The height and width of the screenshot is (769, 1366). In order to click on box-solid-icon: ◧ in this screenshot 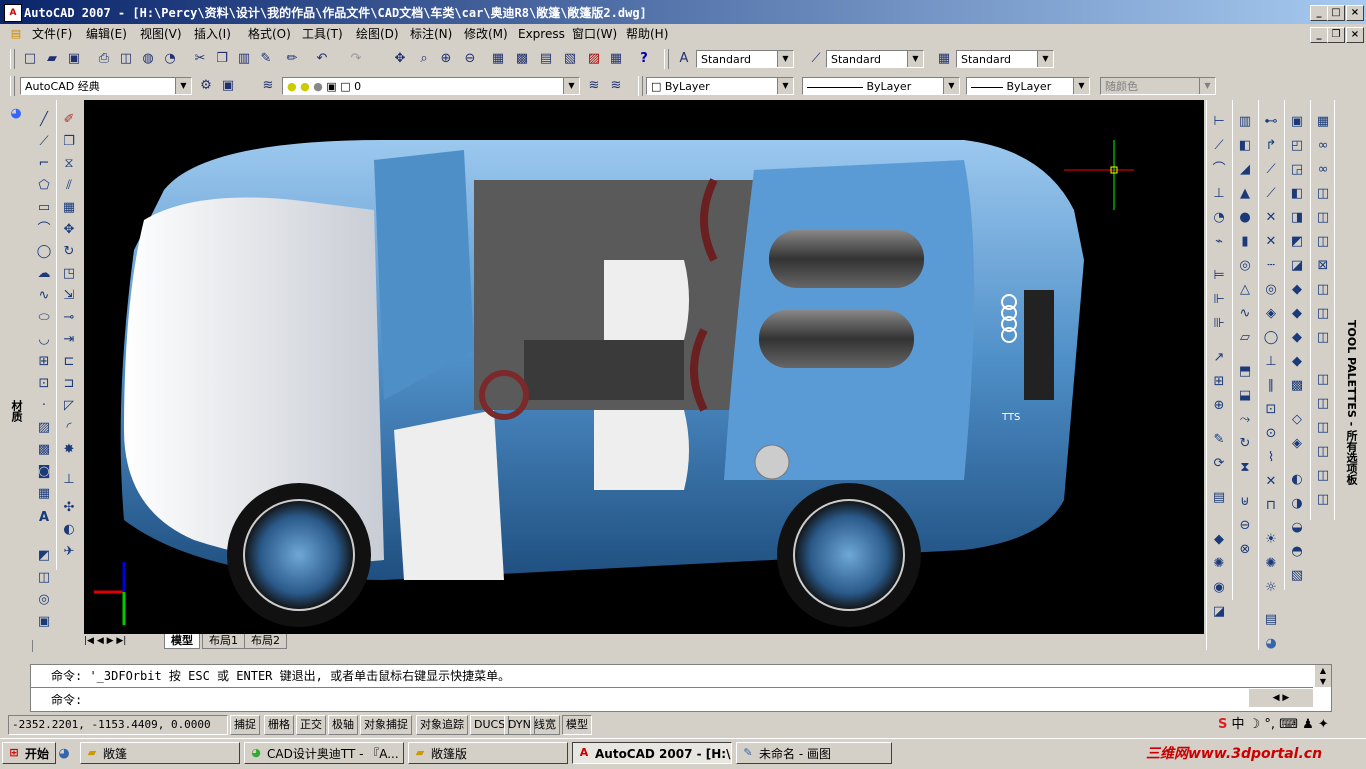, I will do `click(1245, 146)`.